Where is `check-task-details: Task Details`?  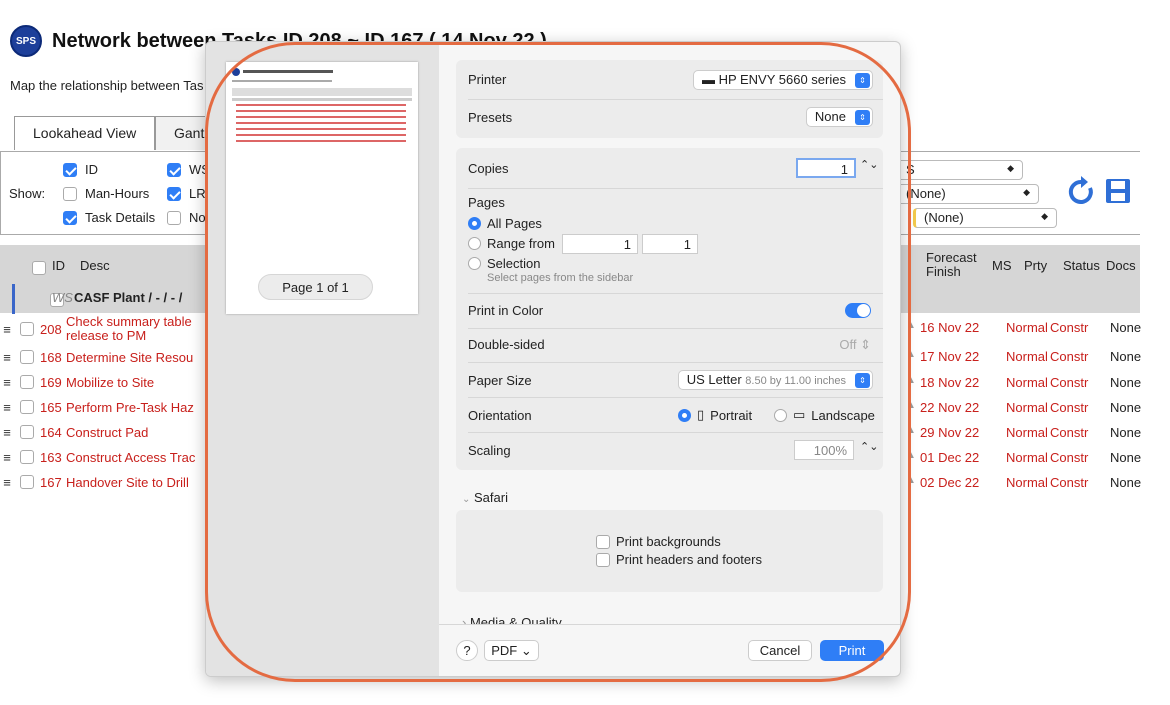
check-task-details: Task Details is located at coordinates (109, 217).